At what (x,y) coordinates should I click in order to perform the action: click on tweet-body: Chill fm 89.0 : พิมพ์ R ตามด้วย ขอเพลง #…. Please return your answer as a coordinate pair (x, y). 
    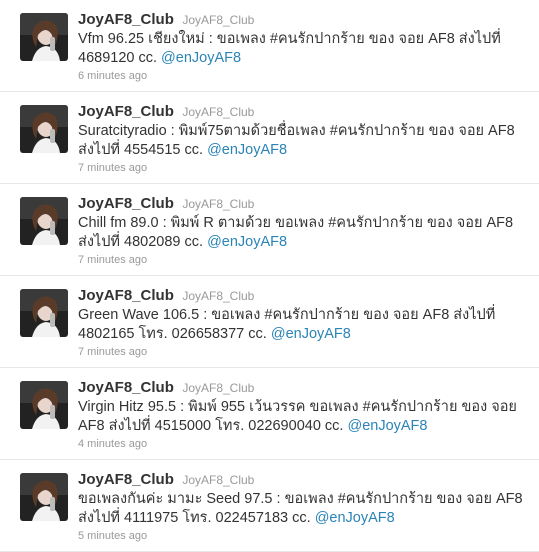
    Looking at the image, I should click on (296, 232).